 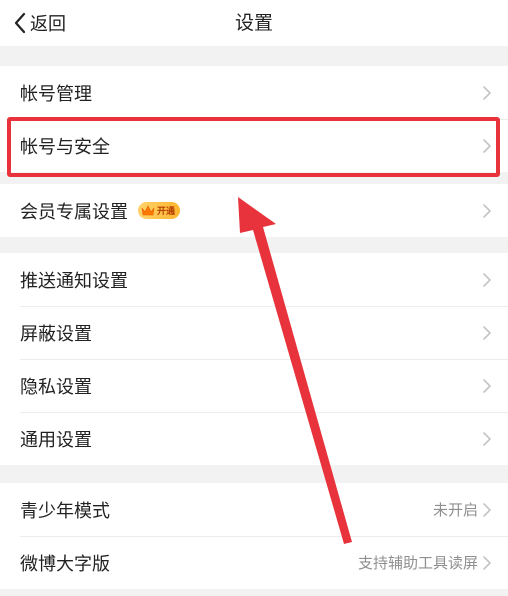 What do you see at coordinates (20, 23) in the screenshot?
I see `chevron-left-icon` at bounding box center [20, 23].